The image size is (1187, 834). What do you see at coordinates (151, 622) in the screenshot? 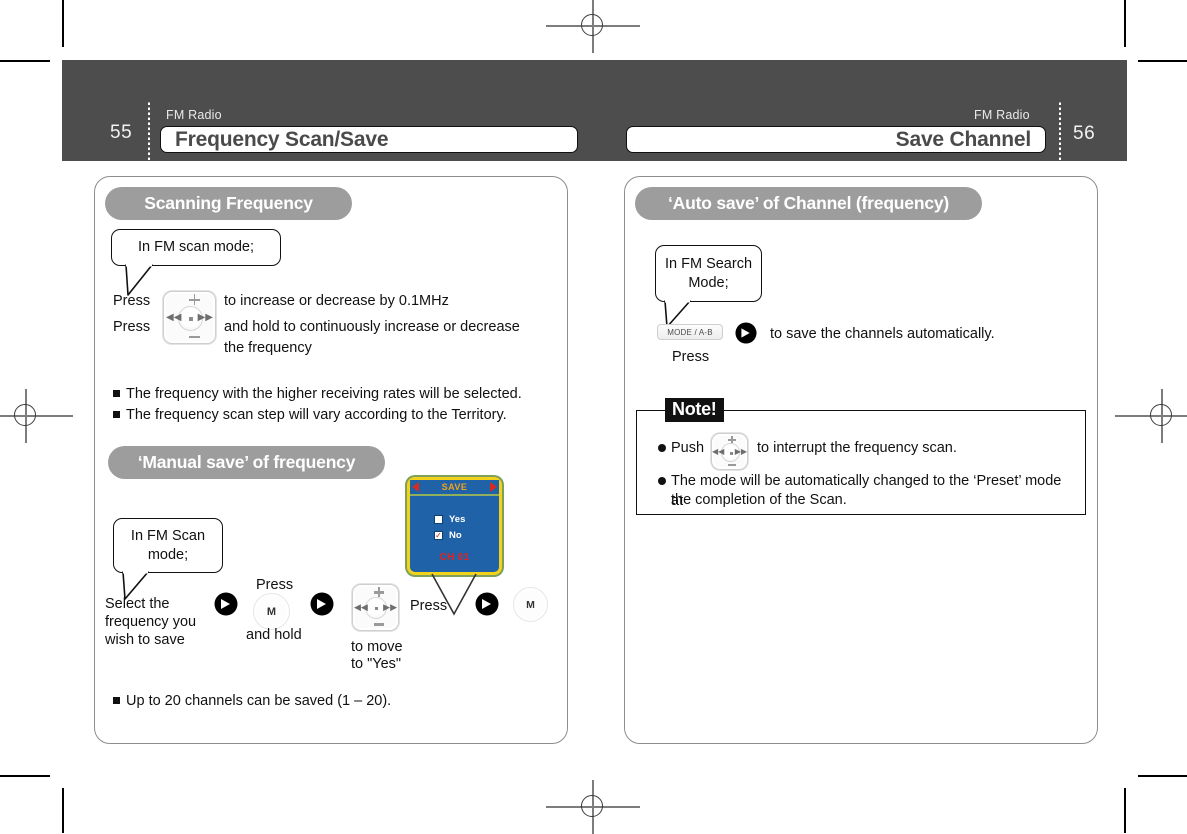
I see `step1-line2: frequency you` at bounding box center [151, 622].